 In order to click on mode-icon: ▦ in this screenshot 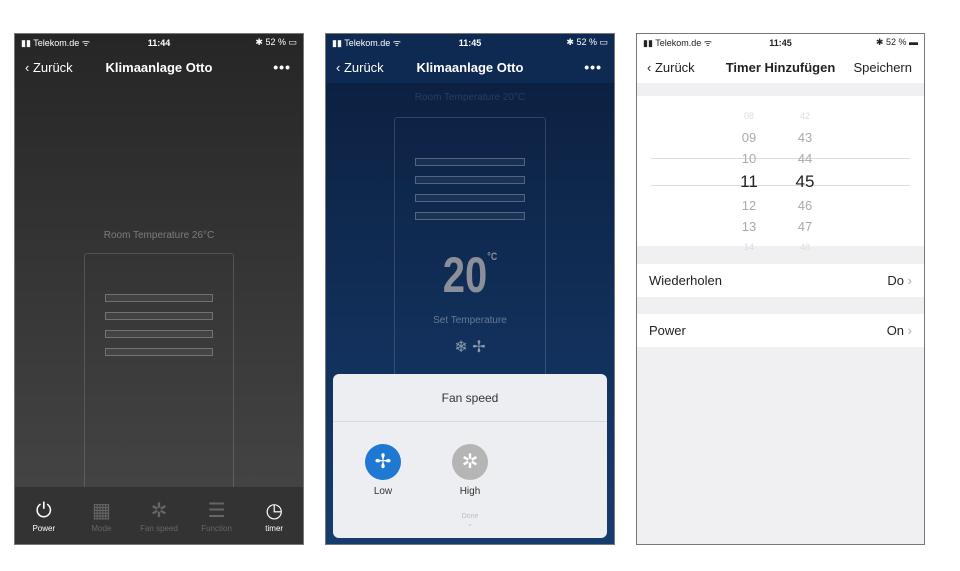, I will do `click(101, 511)`.